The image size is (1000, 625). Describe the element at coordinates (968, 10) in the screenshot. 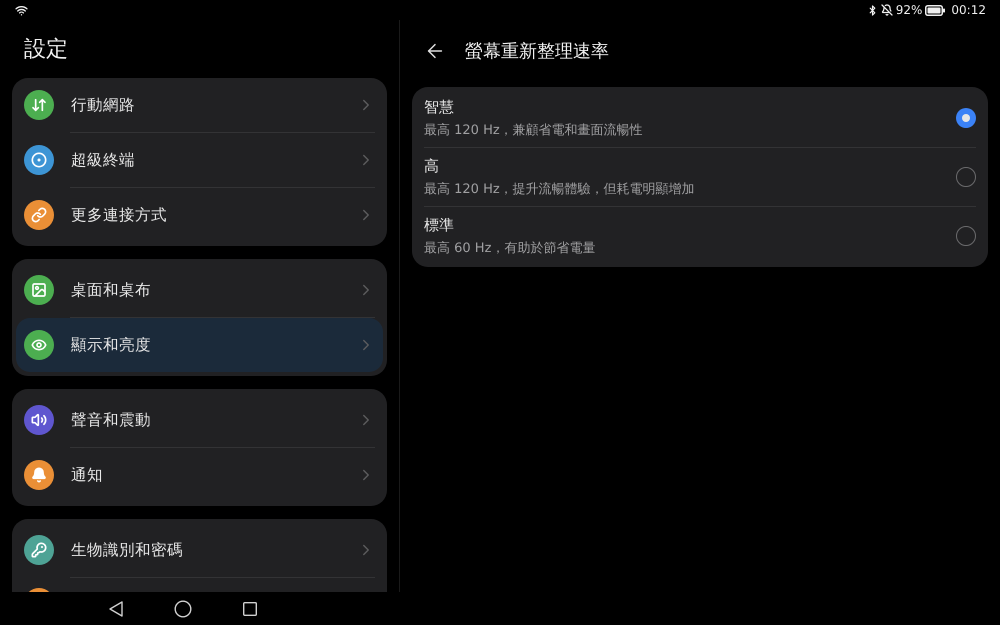

I see `clock-time: 00:12` at that location.